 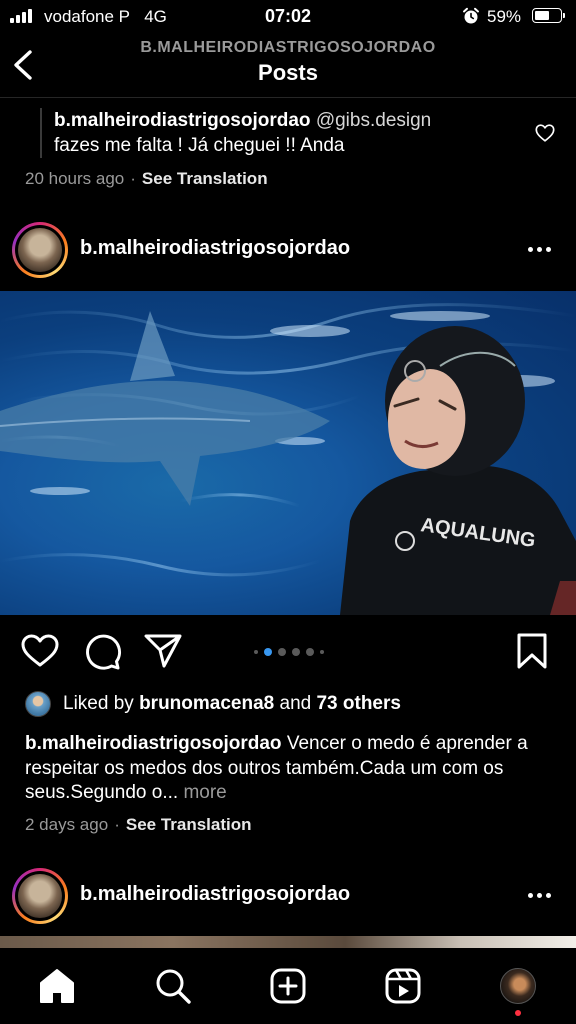 I want to click on comment-username: b.malheirodiastrigosojordao, so click(x=182, y=120).